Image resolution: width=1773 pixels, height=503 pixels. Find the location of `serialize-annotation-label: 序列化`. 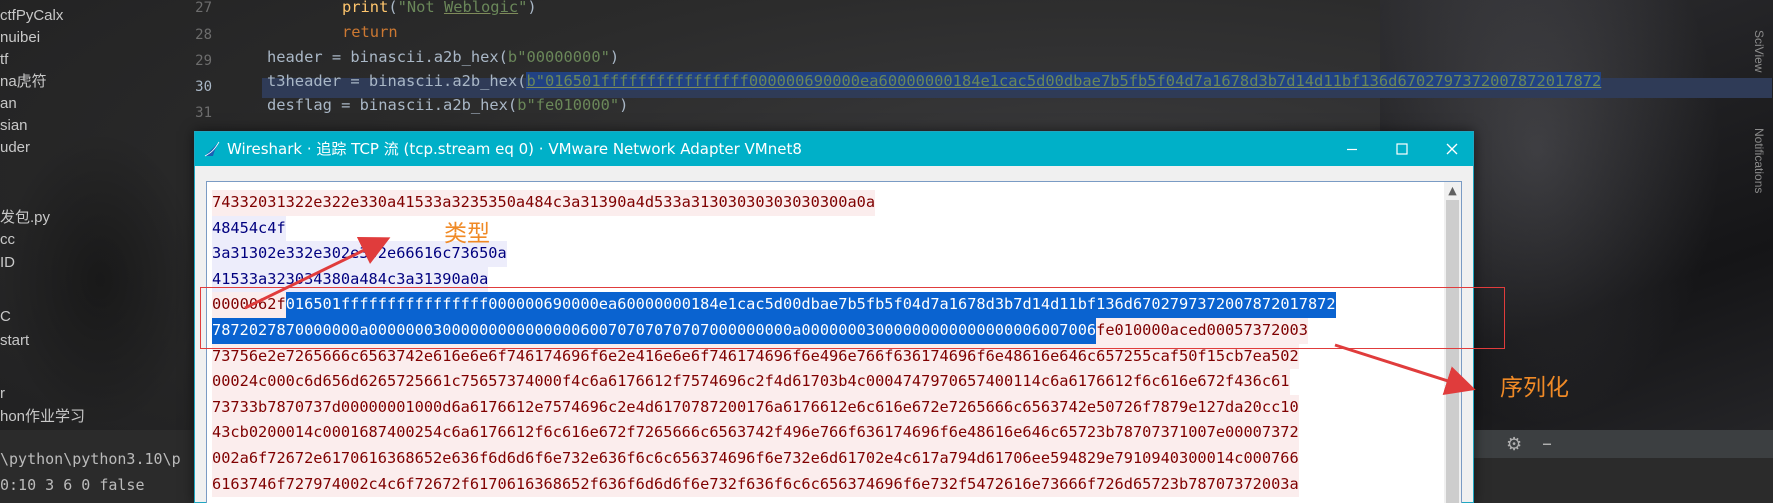

serialize-annotation-label: 序列化 is located at coordinates (1534, 388).